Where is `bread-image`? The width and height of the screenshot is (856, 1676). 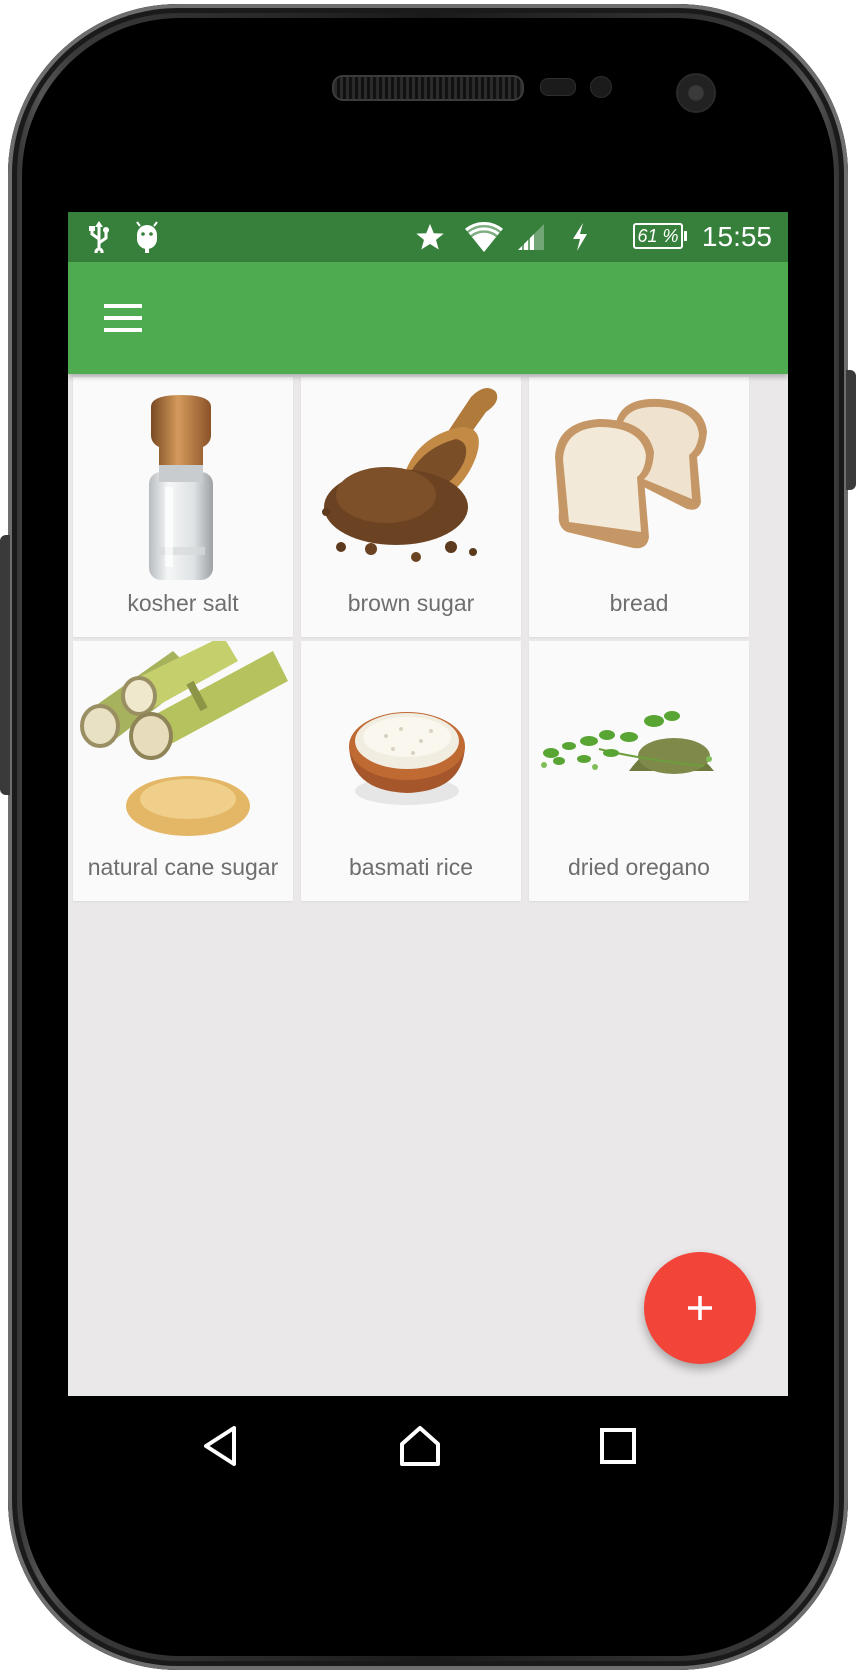
bread-image is located at coordinates (639, 481).